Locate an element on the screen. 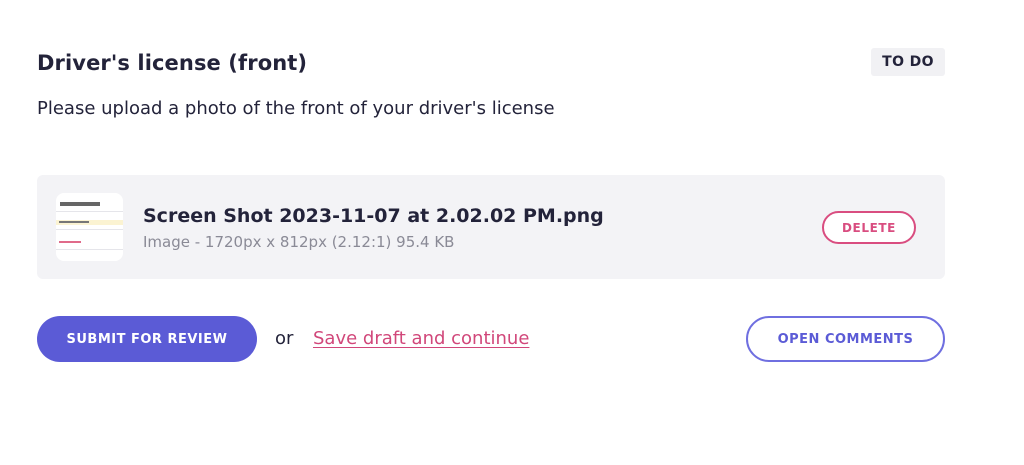  file-name: Screen Shot 2023-11-07 at 2.02.02 PM.png is located at coordinates (373, 216).